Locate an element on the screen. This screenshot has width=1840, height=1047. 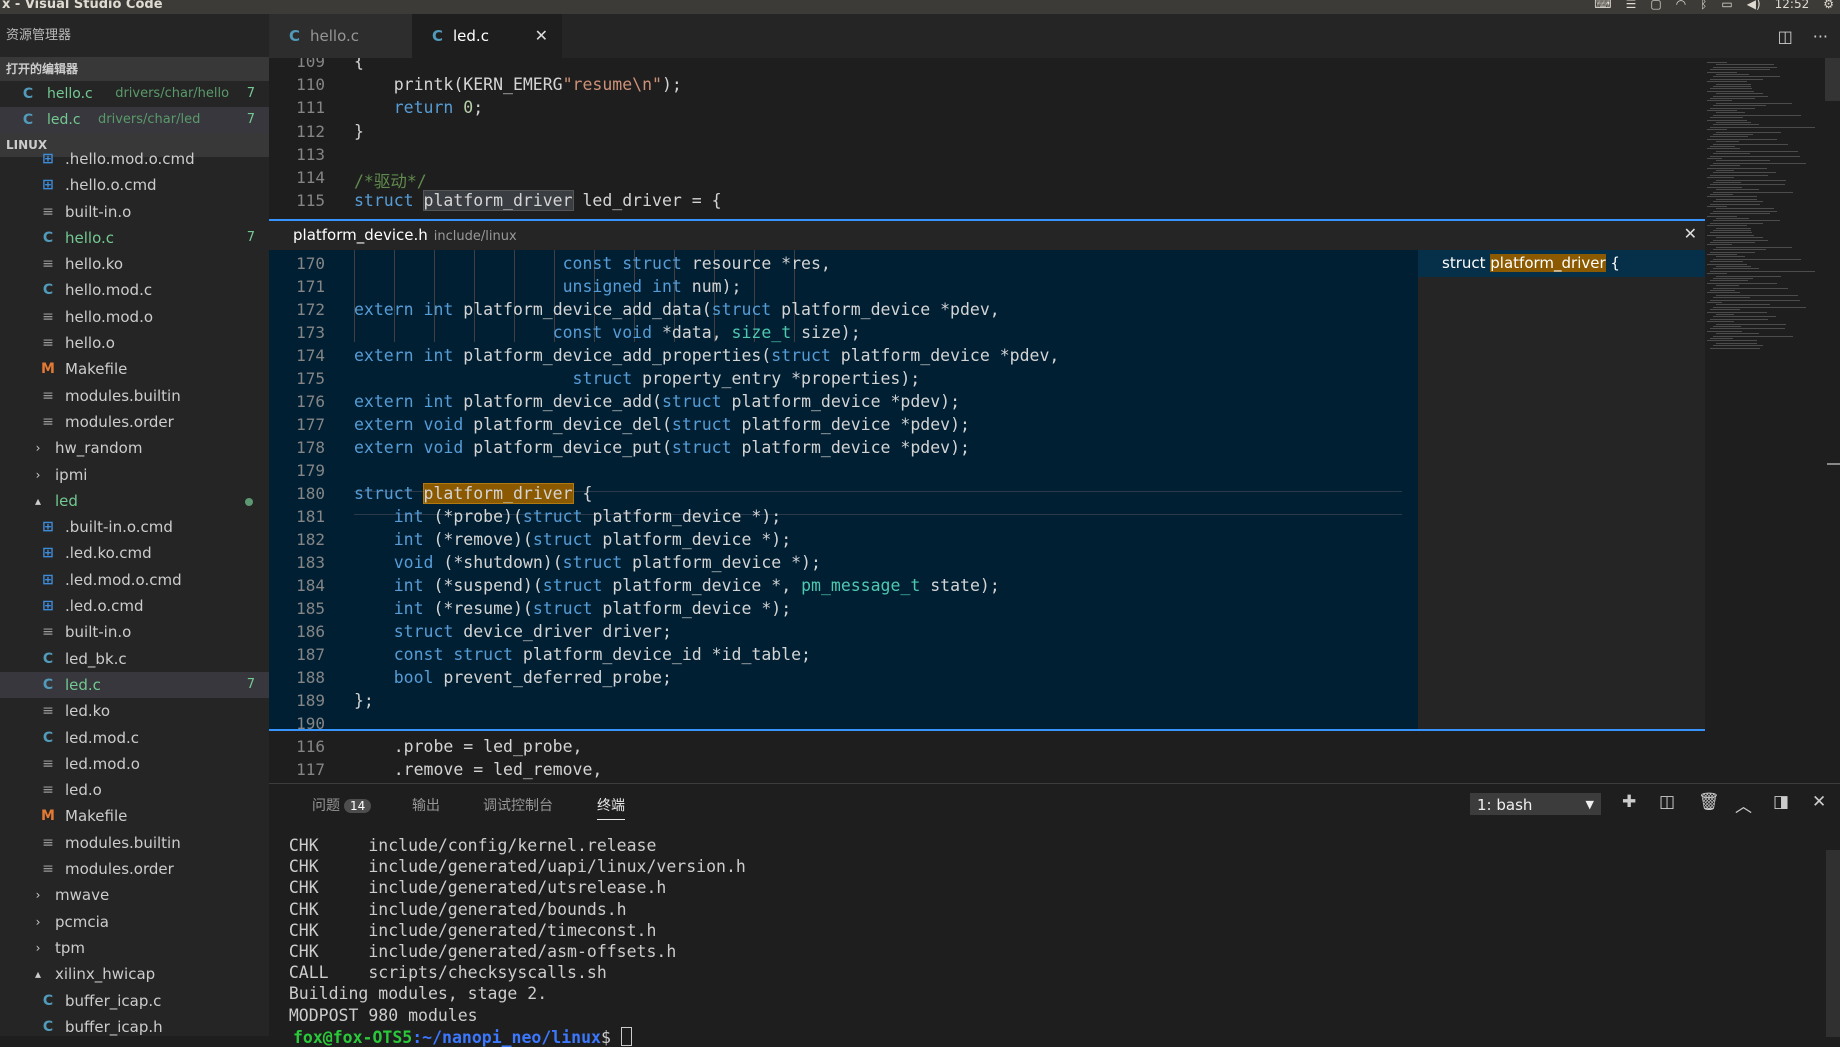
tree-item: ≡ hello.ko is located at coordinates (134, 264).